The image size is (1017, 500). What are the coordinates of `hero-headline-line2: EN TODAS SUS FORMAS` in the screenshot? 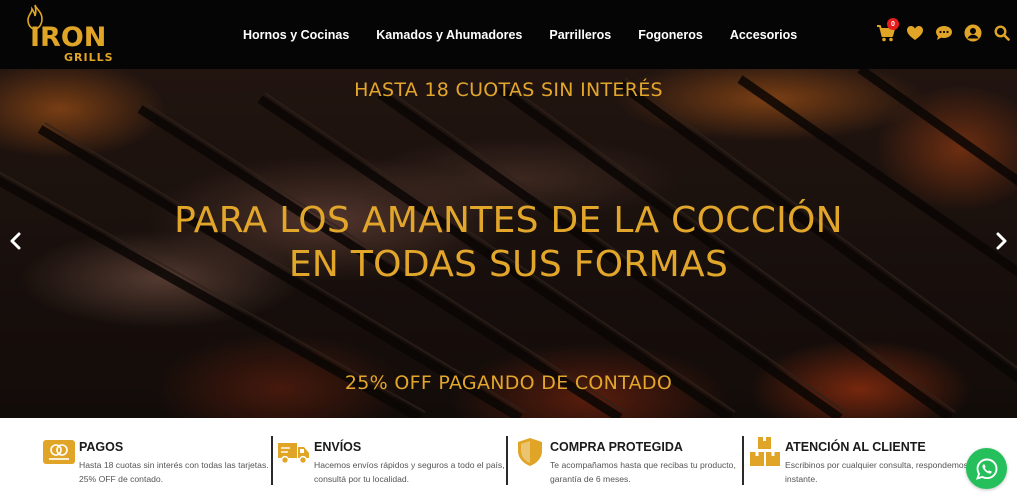 It's located at (508, 264).